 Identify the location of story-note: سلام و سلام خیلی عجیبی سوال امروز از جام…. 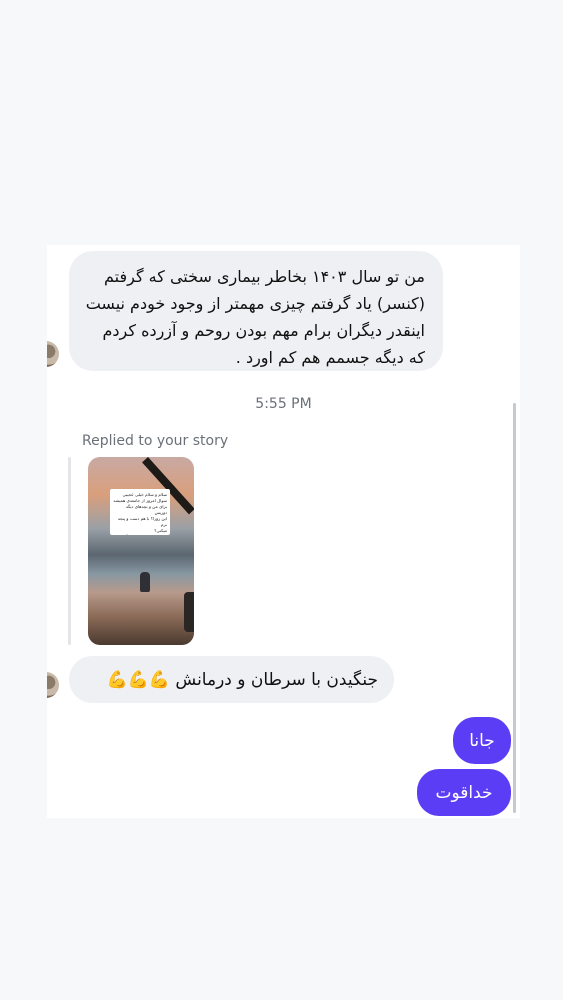
(140, 512).